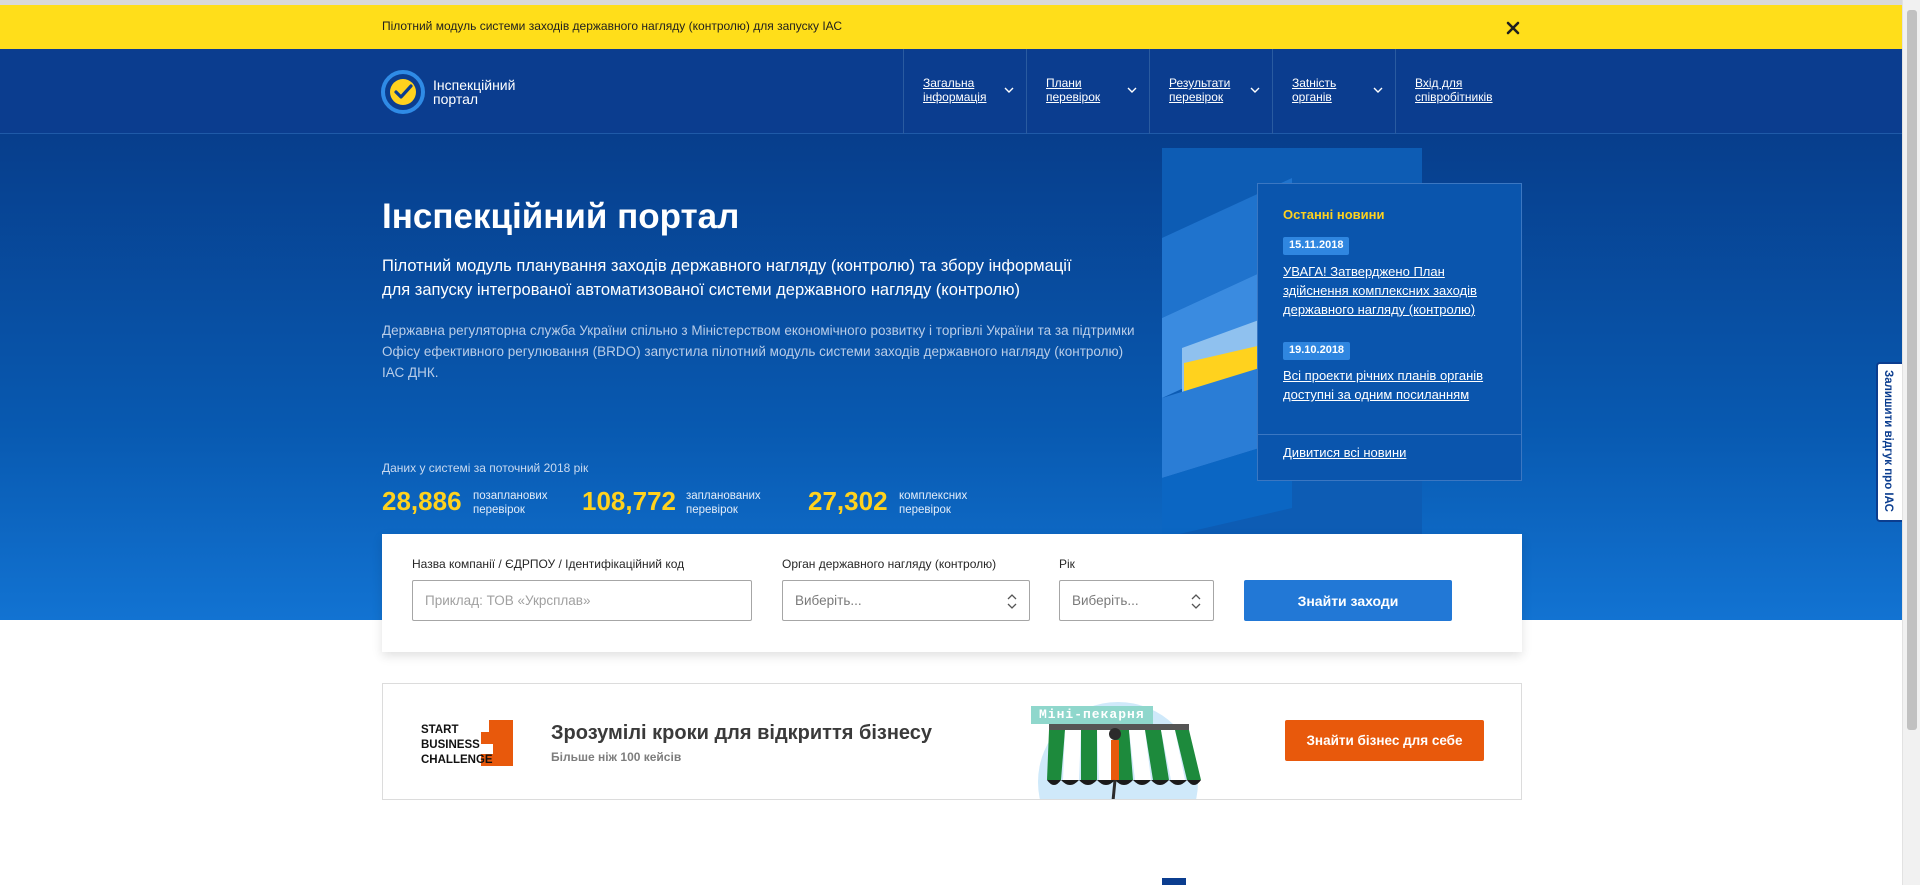 The height and width of the screenshot is (885, 1920). What do you see at coordinates (1513, 28) in the screenshot?
I see `close-icon` at bounding box center [1513, 28].